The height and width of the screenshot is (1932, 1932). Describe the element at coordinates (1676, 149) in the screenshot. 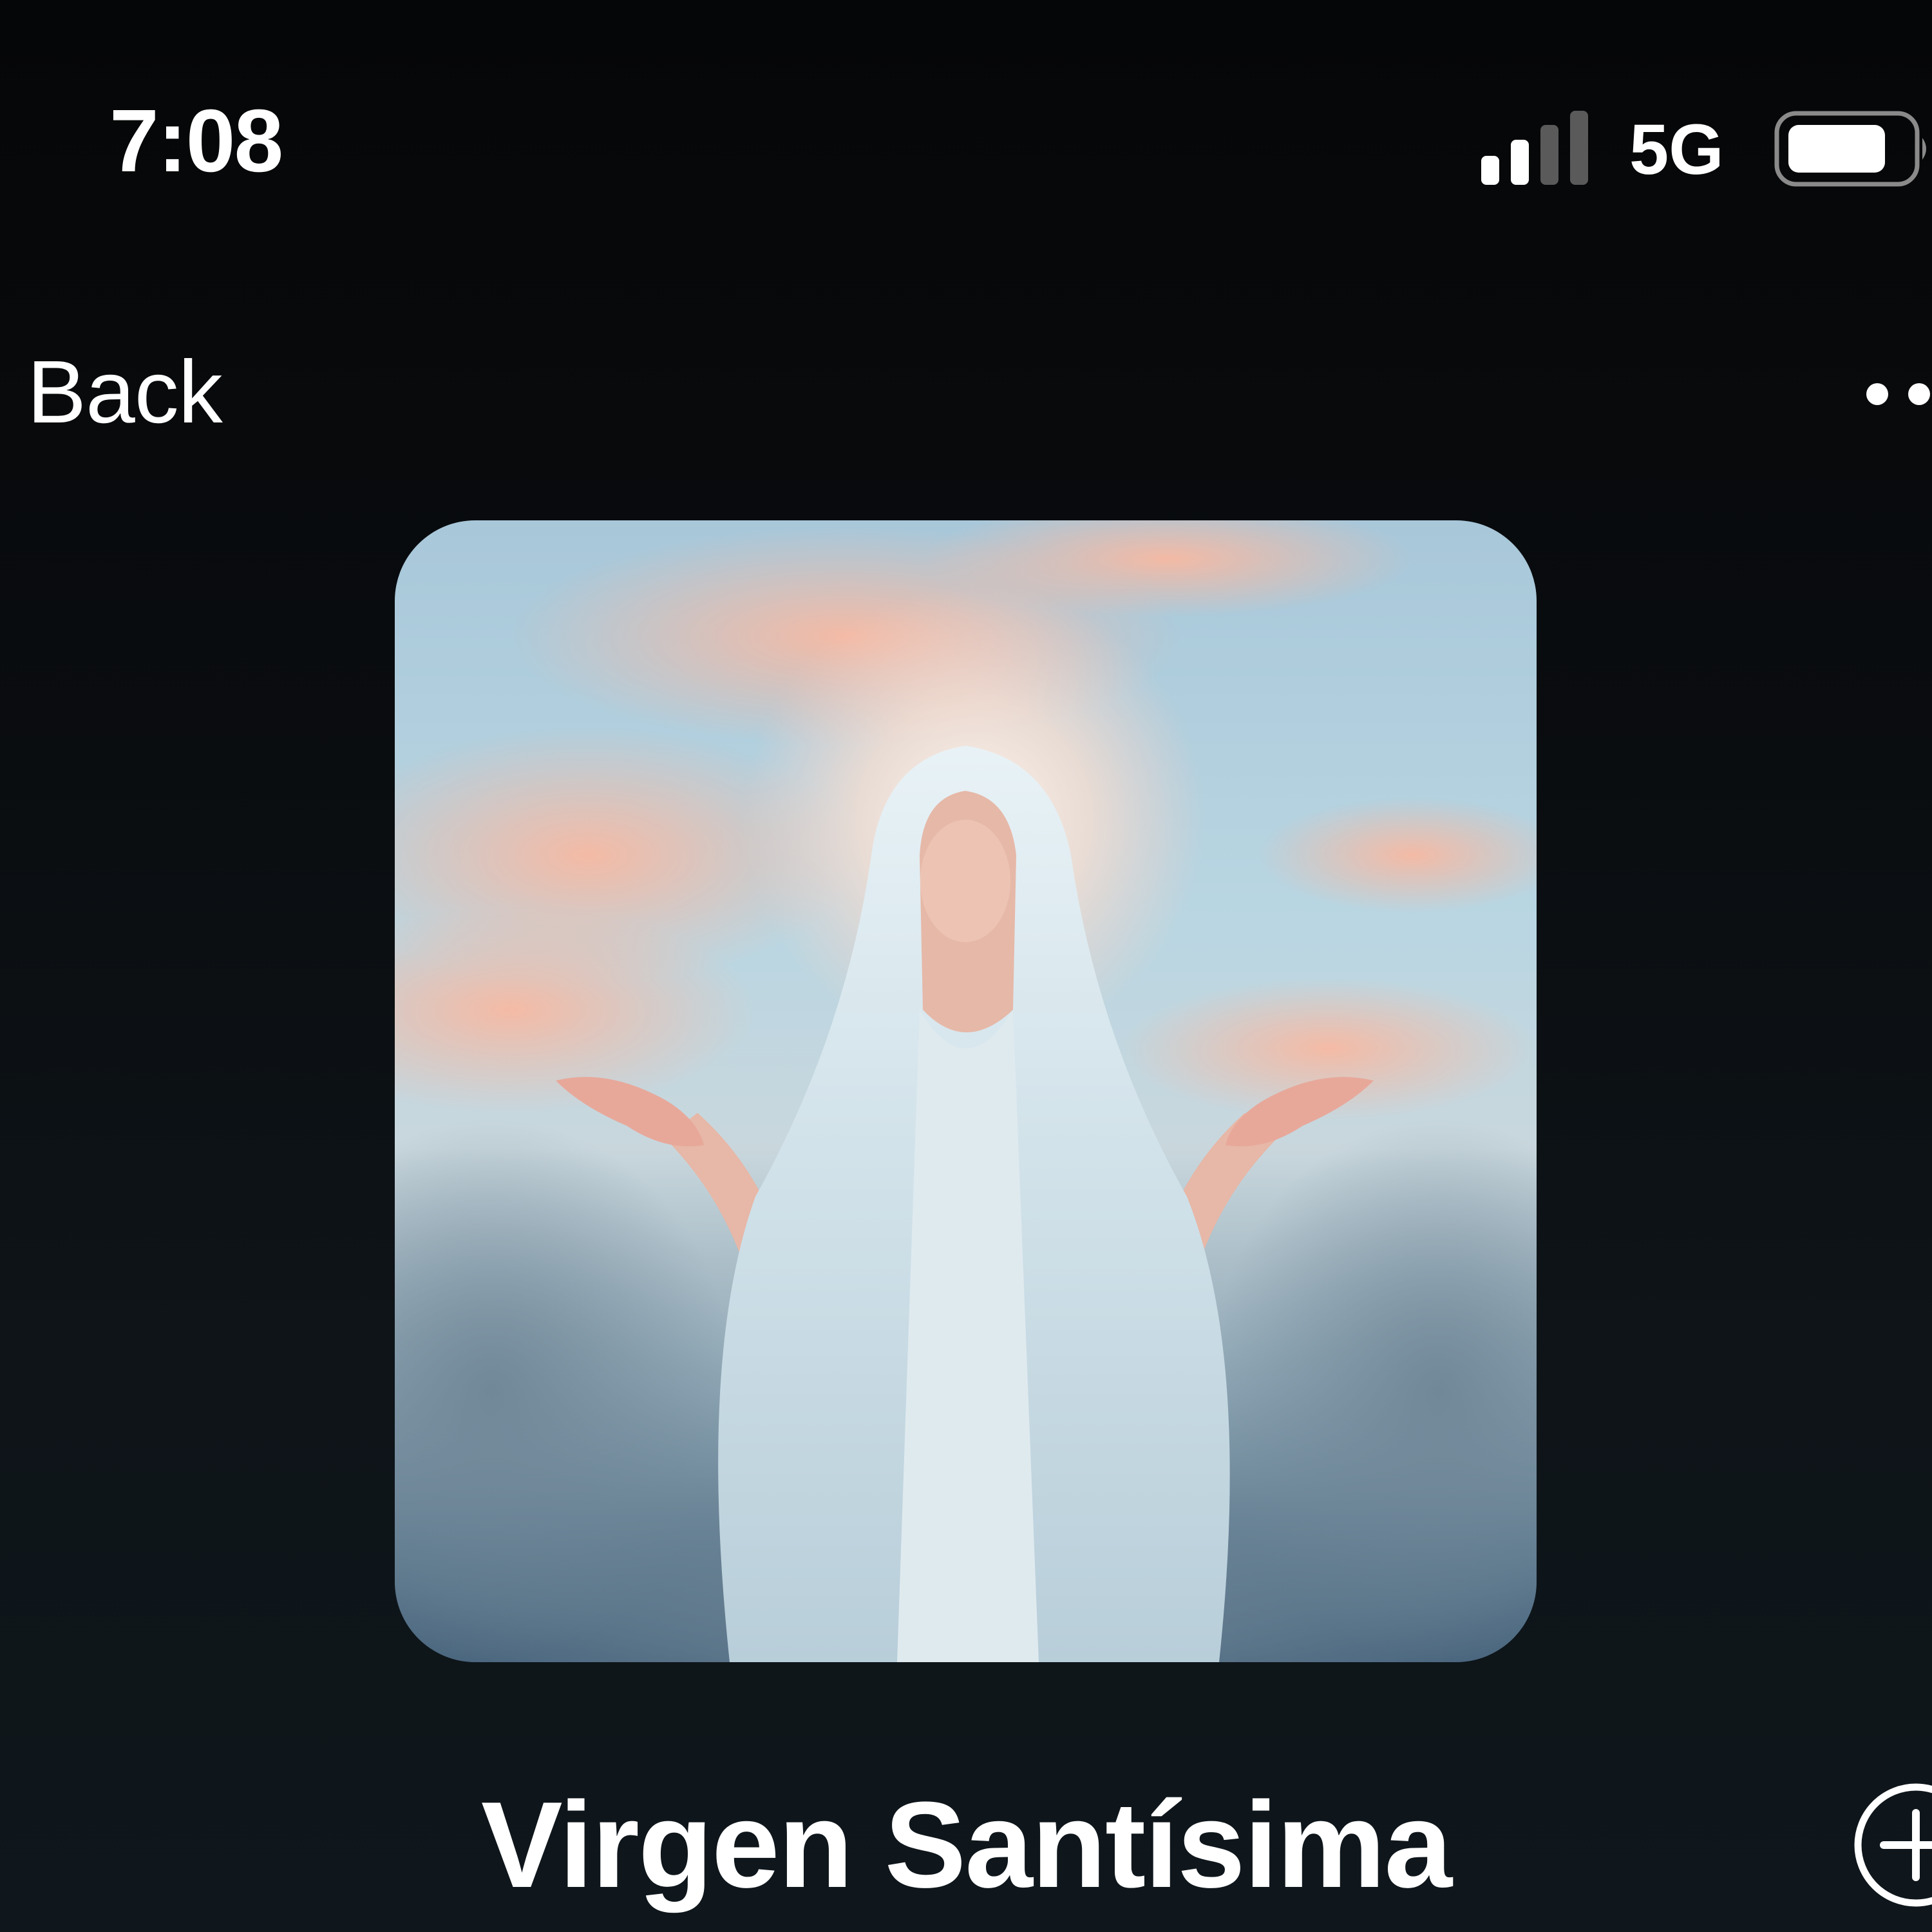

I see `network-type: 5G` at that location.